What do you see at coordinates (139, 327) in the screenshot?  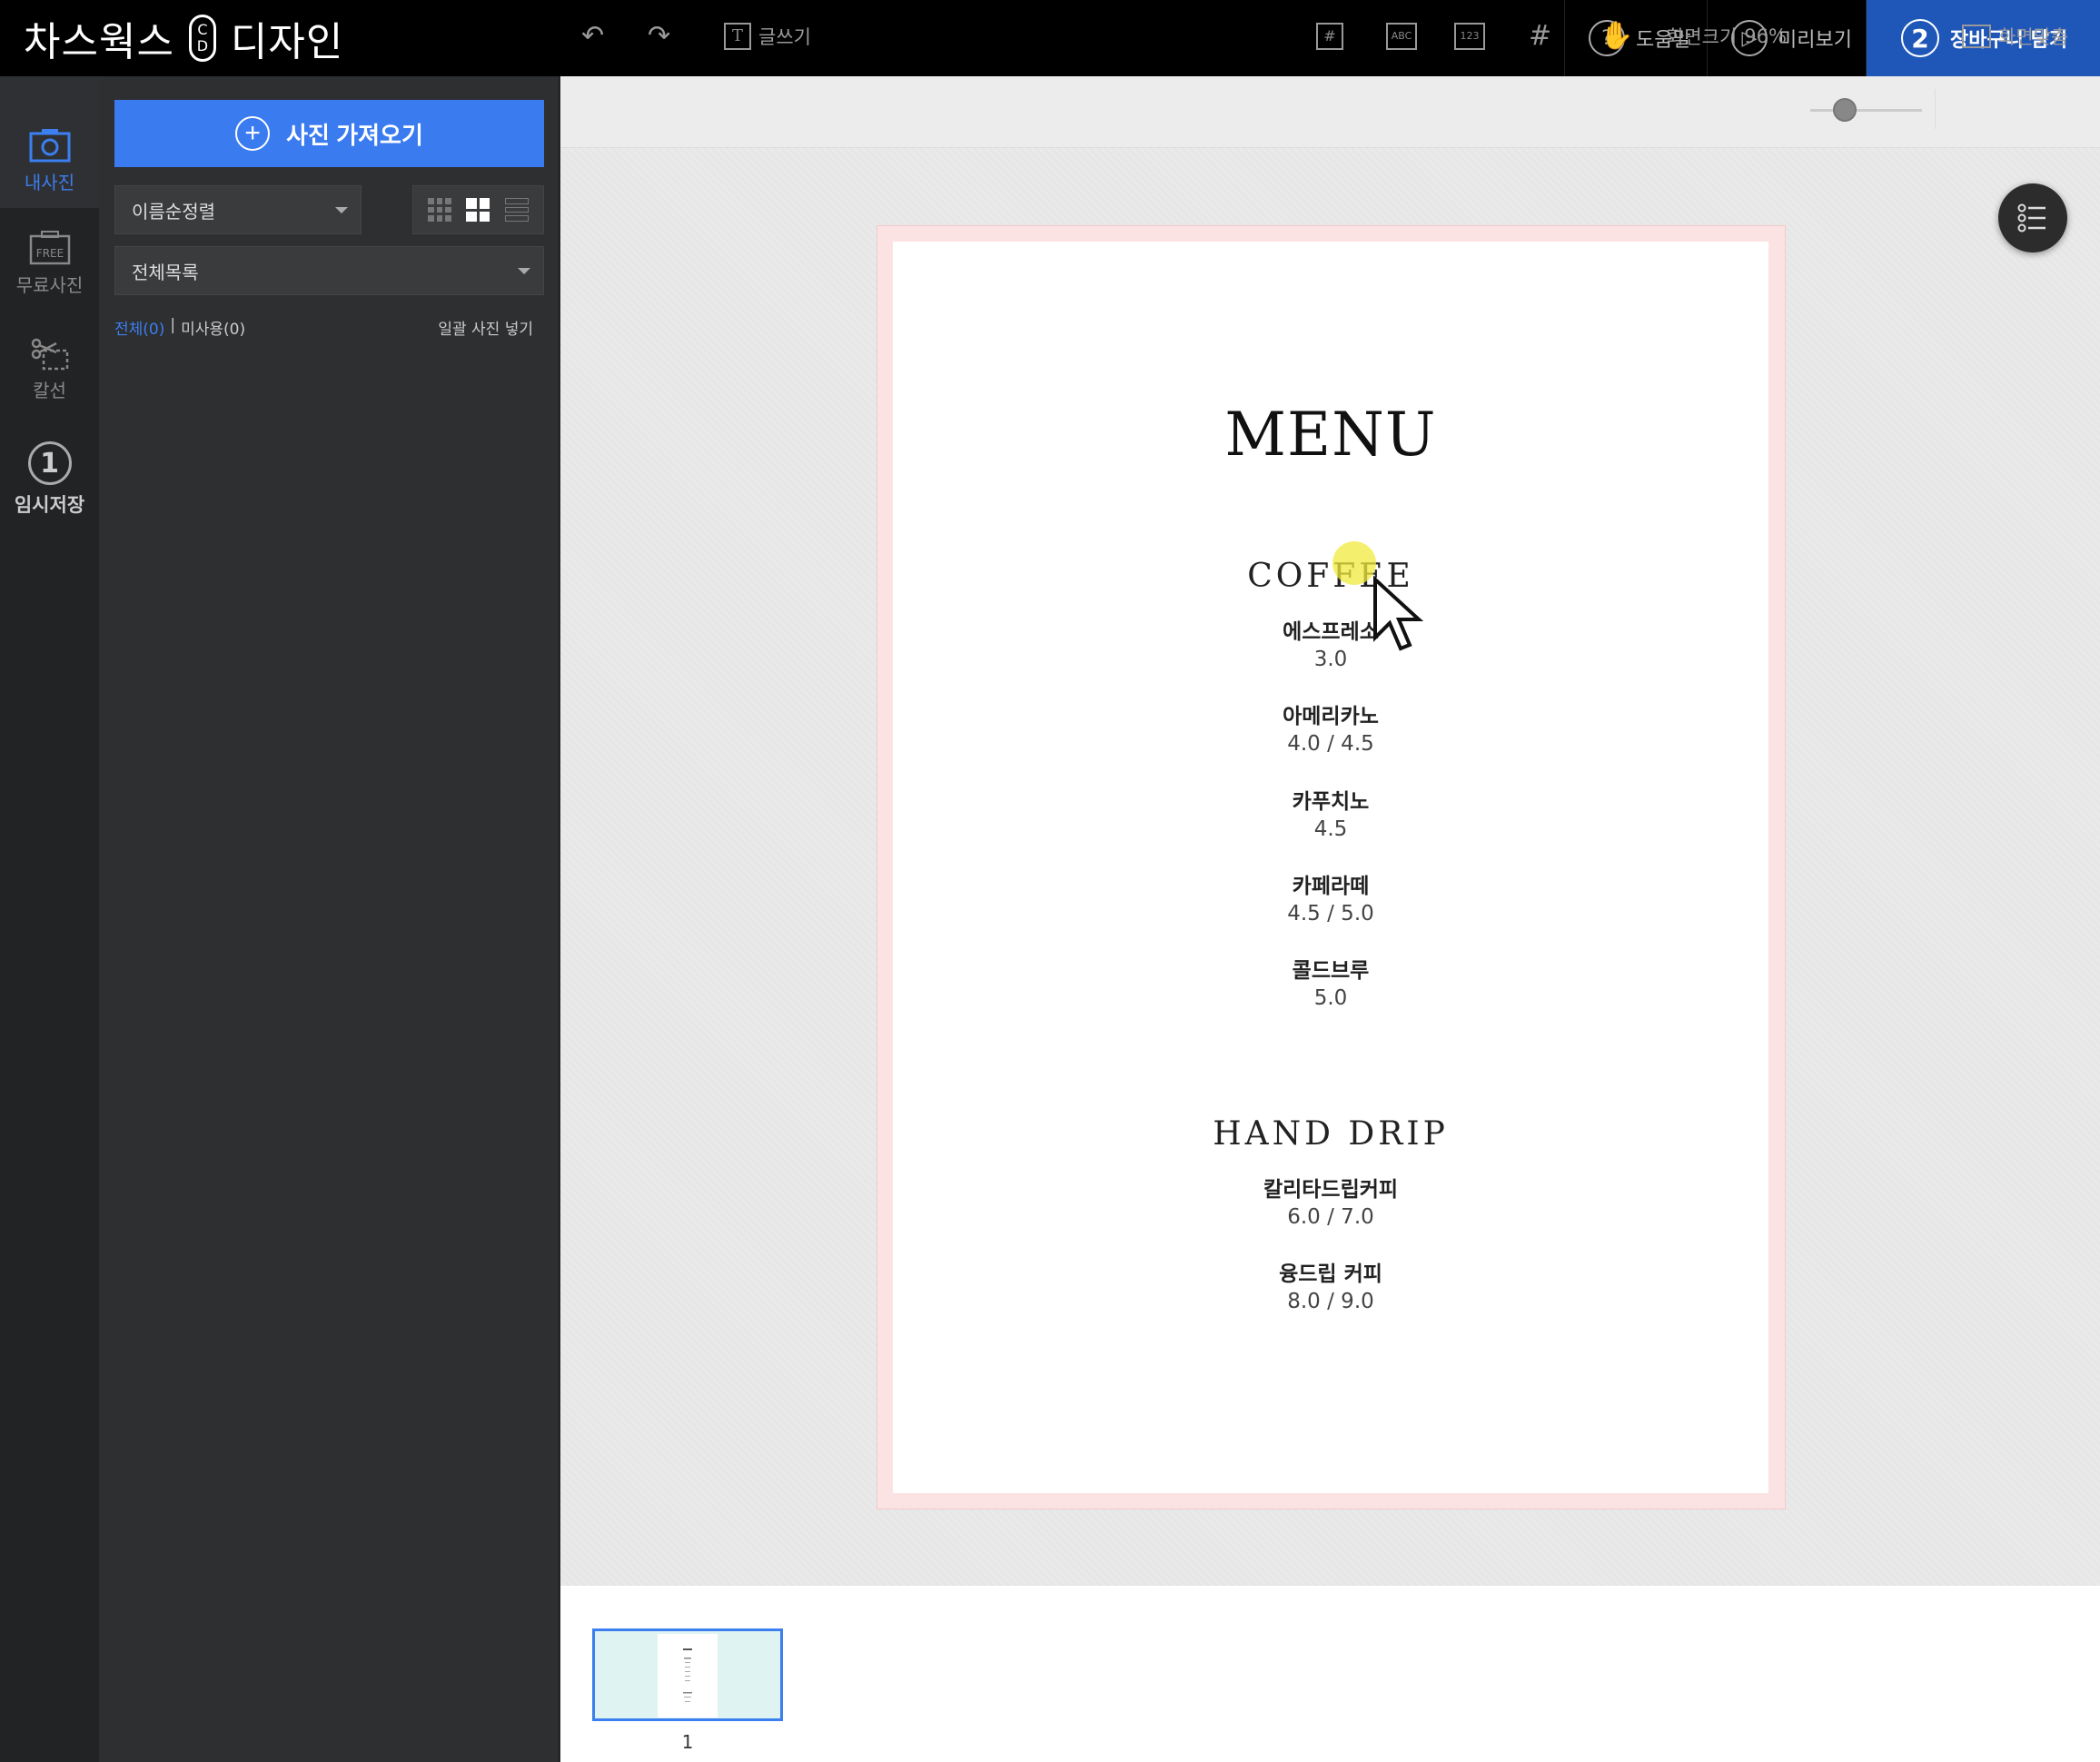 I see `filter-all-link: 전체(0)` at bounding box center [139, 327].